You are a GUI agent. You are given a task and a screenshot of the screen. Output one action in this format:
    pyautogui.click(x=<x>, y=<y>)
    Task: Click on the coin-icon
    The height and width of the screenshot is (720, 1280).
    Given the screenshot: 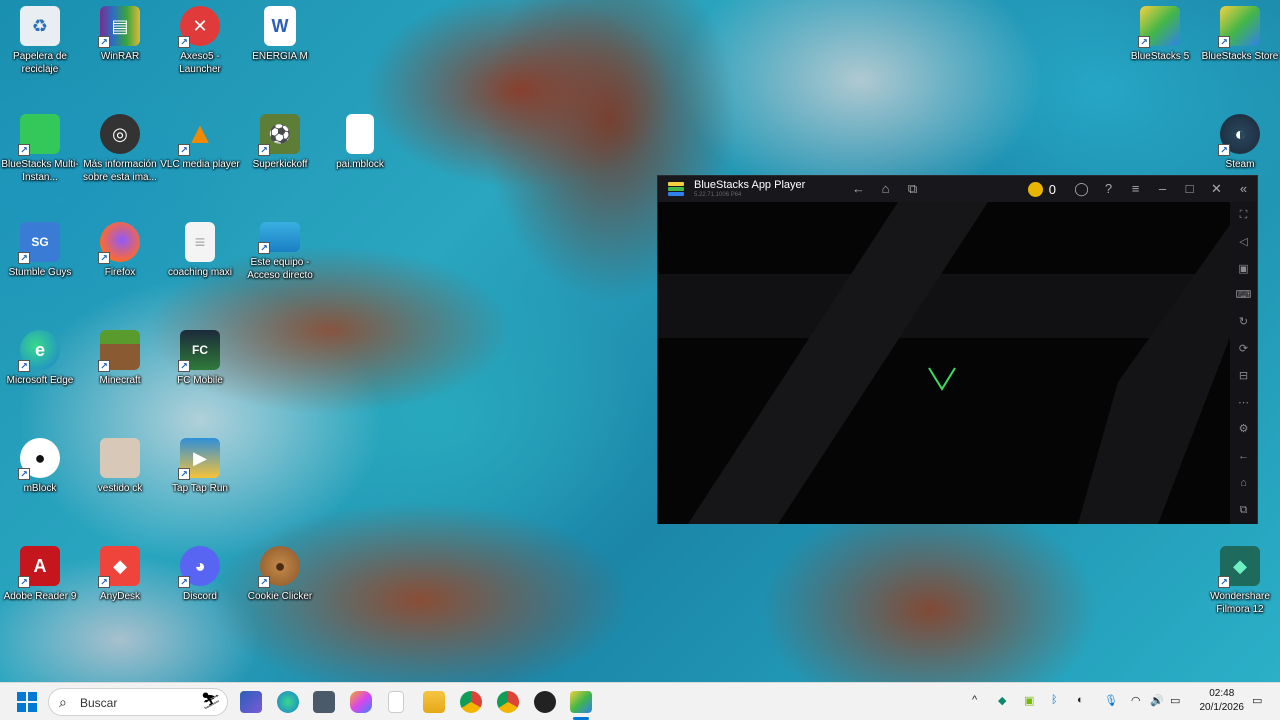 What is the action you would take?
    pyautogui.click(x=1035, y=189)
    